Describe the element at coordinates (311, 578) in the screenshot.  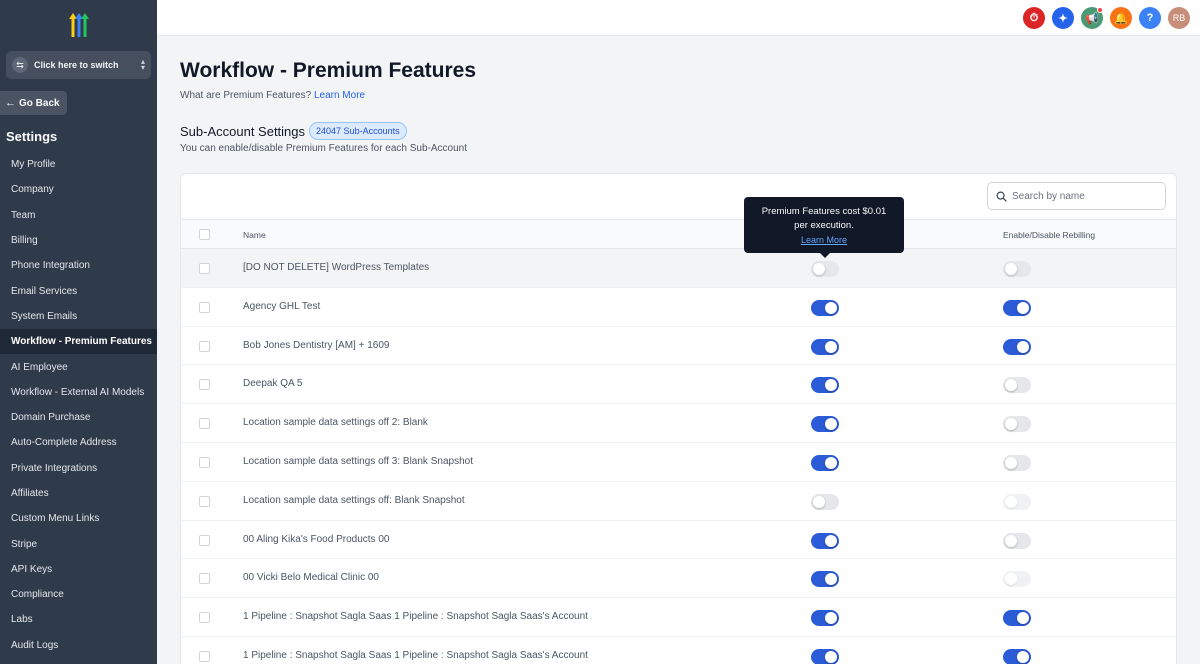
I see `sub-account-name: 00 Vicki Belo Medical Clinic 00` at that location.